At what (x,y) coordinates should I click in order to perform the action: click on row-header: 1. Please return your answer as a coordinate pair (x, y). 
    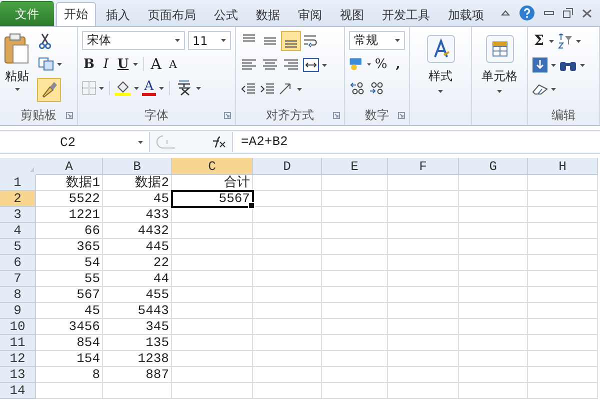
    Looking at the image, I should click on (18, 183).